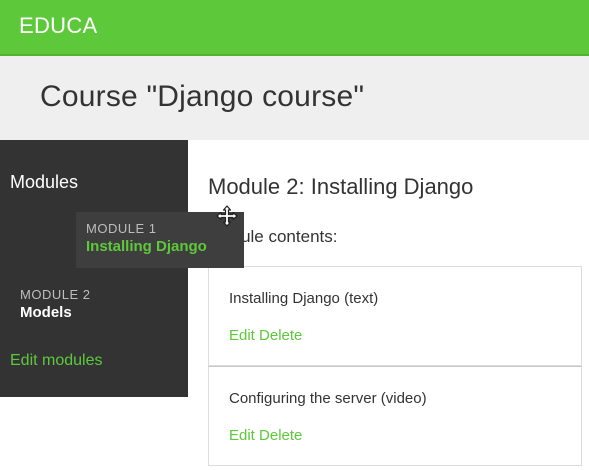  Describe the element at coordinates (395, 316) in the screenshot. I see `content-item: Installing Django (text) Edit Delete` at that location.